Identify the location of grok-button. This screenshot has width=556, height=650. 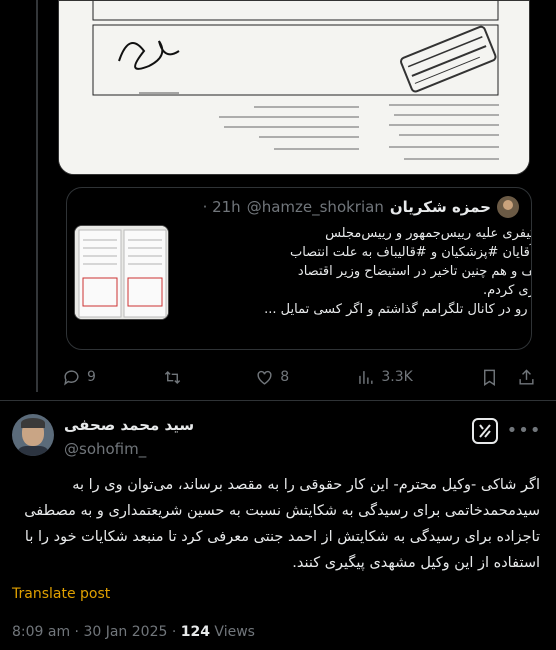
(485, 431).